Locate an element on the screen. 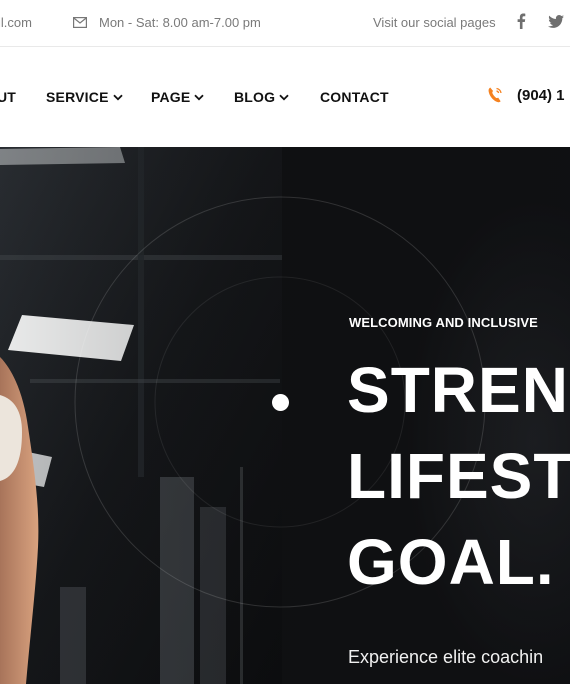 Image resolution: width=570 pixels, height=684 pixels. nav-item-service: SERVICE is located at coordinates (84, 97).